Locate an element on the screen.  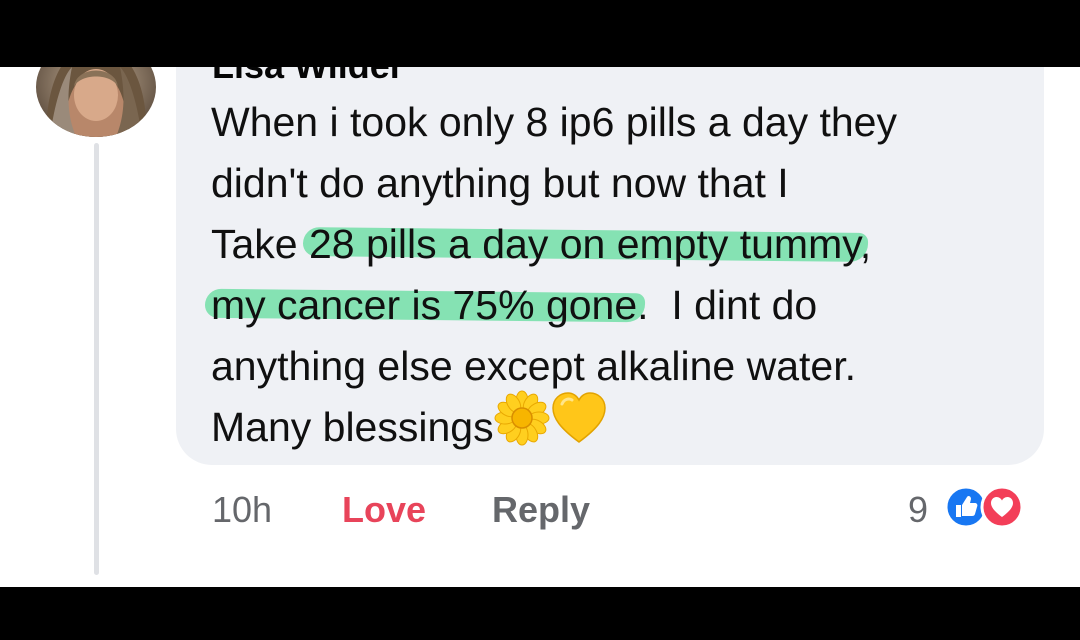
comment-line: Many blessings is located at coordinates (621, 424).